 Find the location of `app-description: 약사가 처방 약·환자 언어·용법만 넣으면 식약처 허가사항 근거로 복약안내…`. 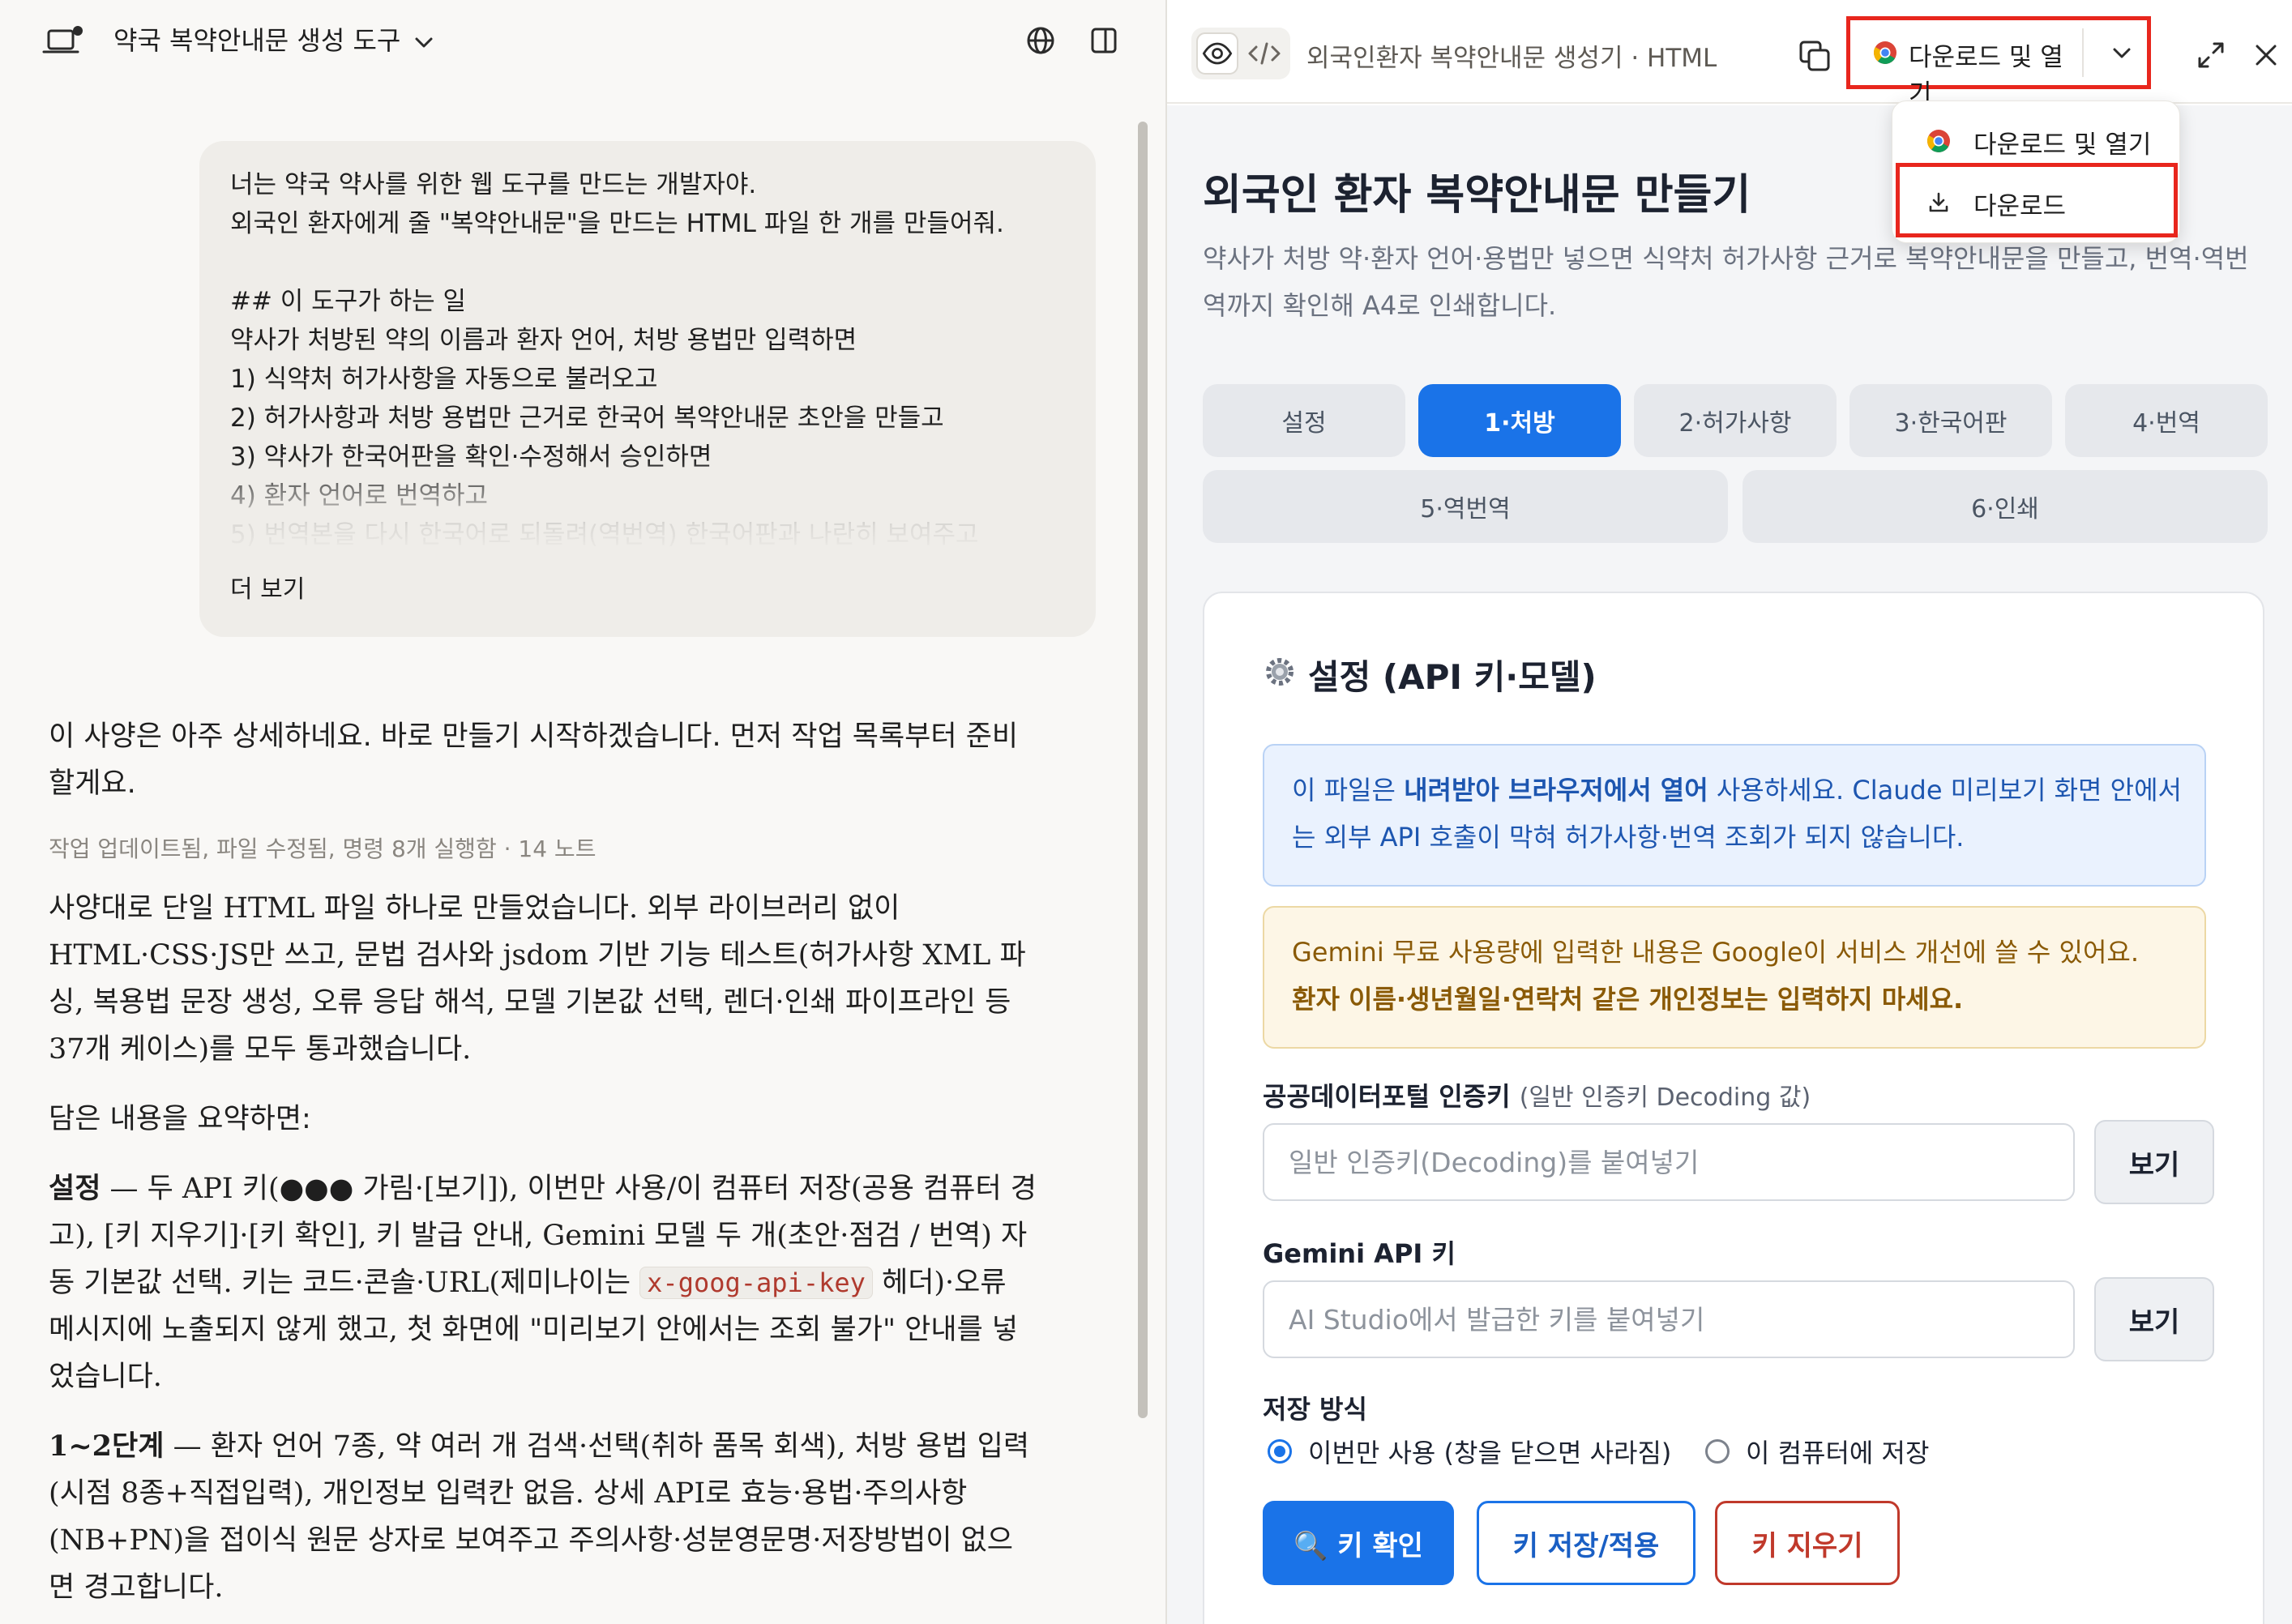

app-description: 약사가 처방 약·환자 언어·용법만 넣으면 식약처 허가사항 근거로 복약안내… is located at coordinates (1726, 282).